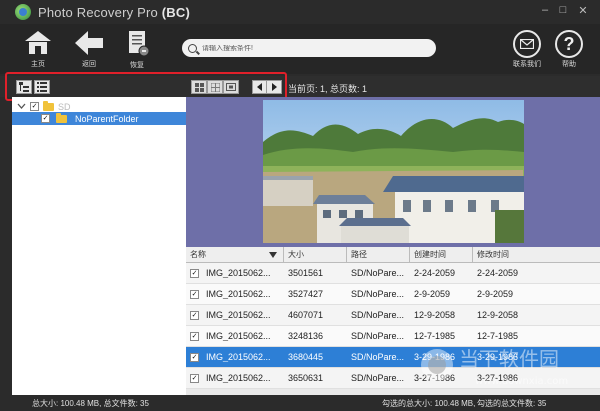  I want to click on recover-button: 恢复, so click(137, 50).